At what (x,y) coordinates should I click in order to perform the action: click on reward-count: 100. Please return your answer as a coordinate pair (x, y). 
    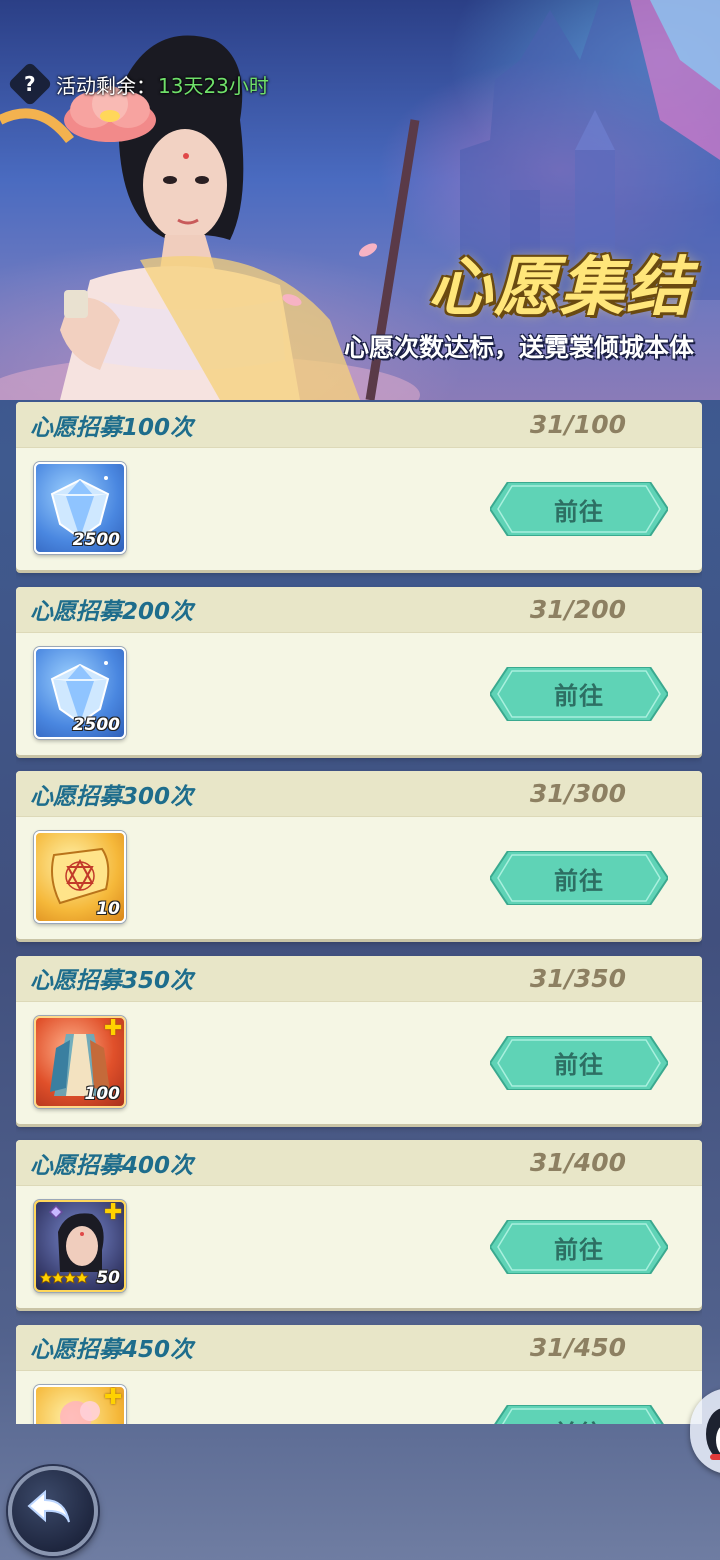
    Looking at the image, I should click on (102, 1093).